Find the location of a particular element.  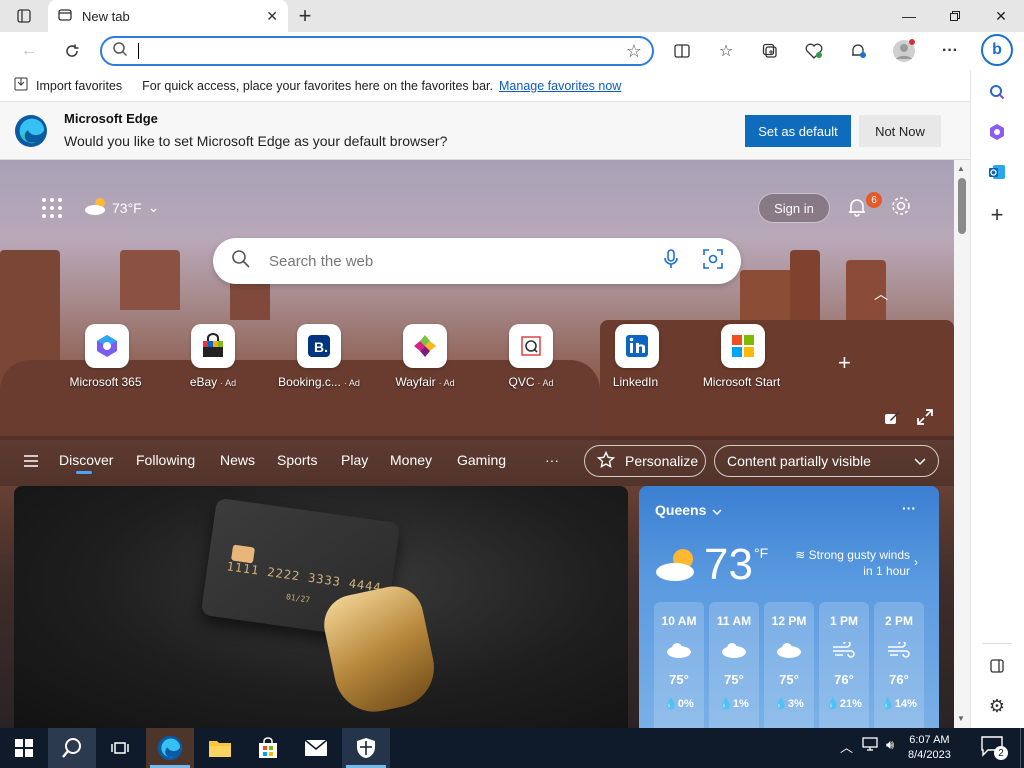

sidebar-search-icon is located at coordinates (997, 92).